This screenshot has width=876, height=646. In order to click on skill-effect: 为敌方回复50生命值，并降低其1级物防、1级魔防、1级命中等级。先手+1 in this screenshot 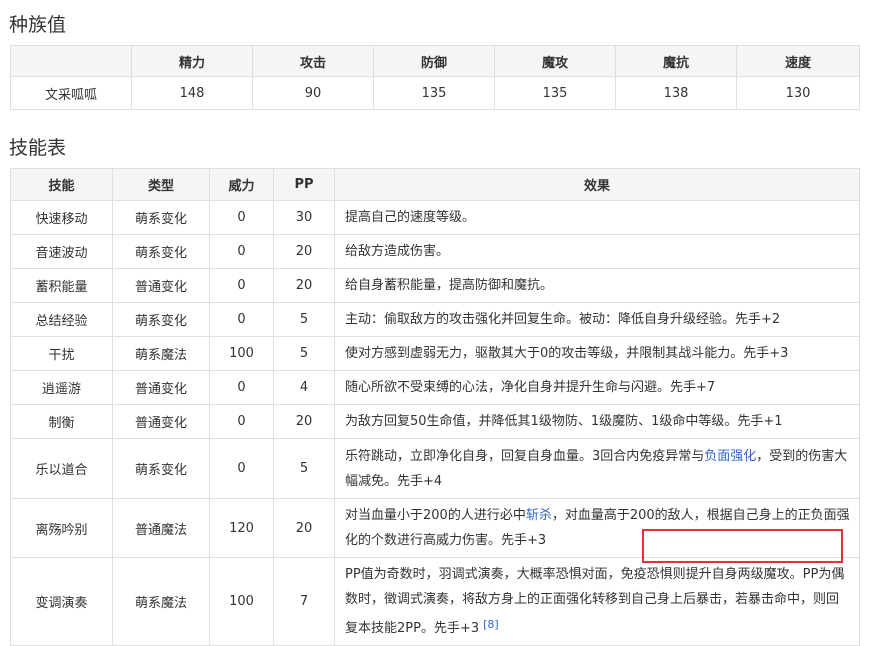, I will do `click(597, 421)`.